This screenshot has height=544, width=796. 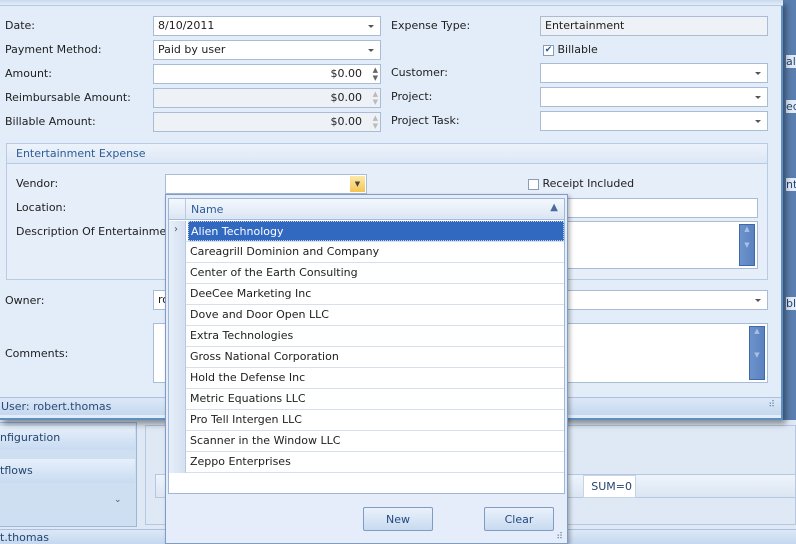 What do you see at coordinates (267, 98) in the screenshot?
I see `reimbursable-amount-field: $0.00 ▲ ▼` at bounding box center [267, 98].